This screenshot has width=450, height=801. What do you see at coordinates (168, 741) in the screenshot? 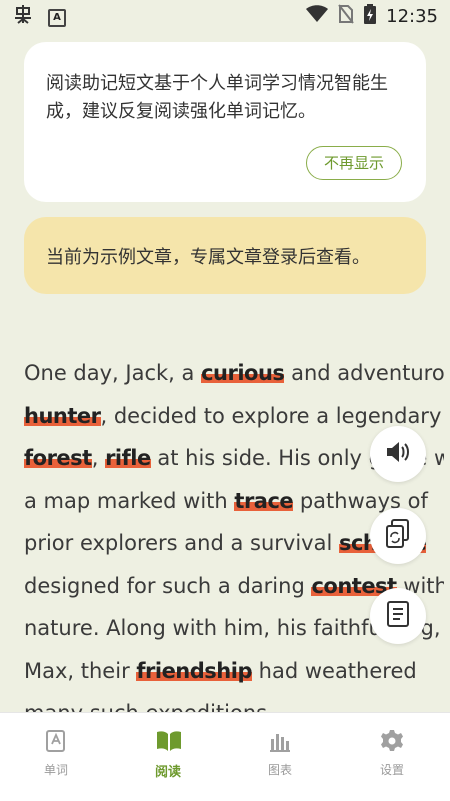
I see `open-book-icon` at bounding box center [168, 741].